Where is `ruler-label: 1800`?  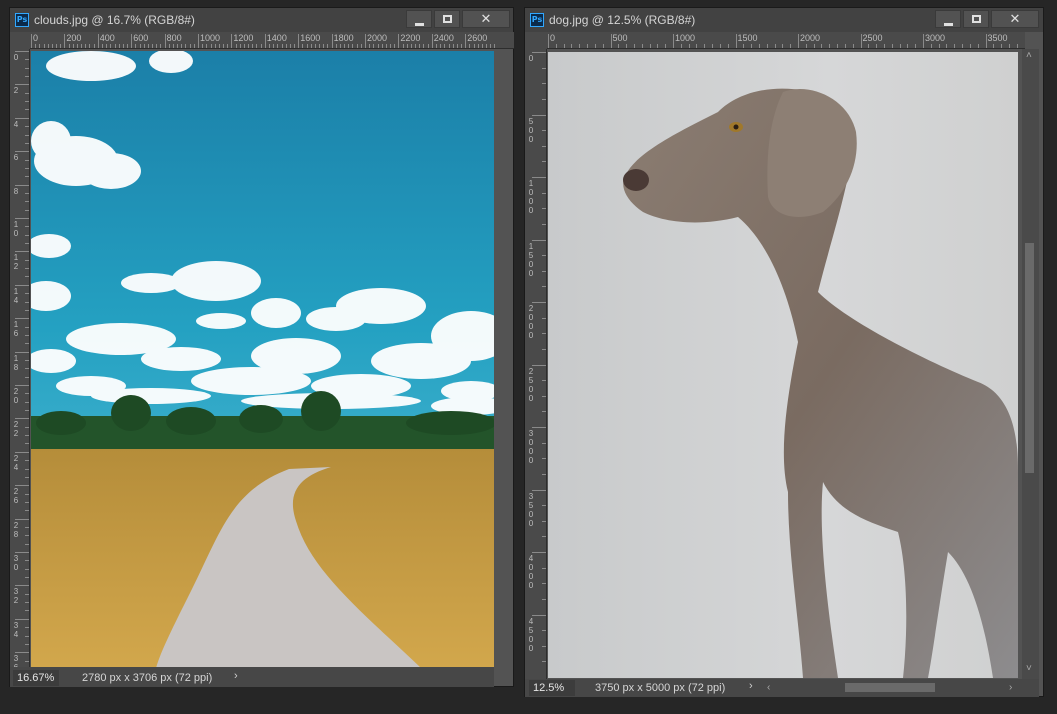
ruler-label: 1800 is located at coordinates (343, 38).